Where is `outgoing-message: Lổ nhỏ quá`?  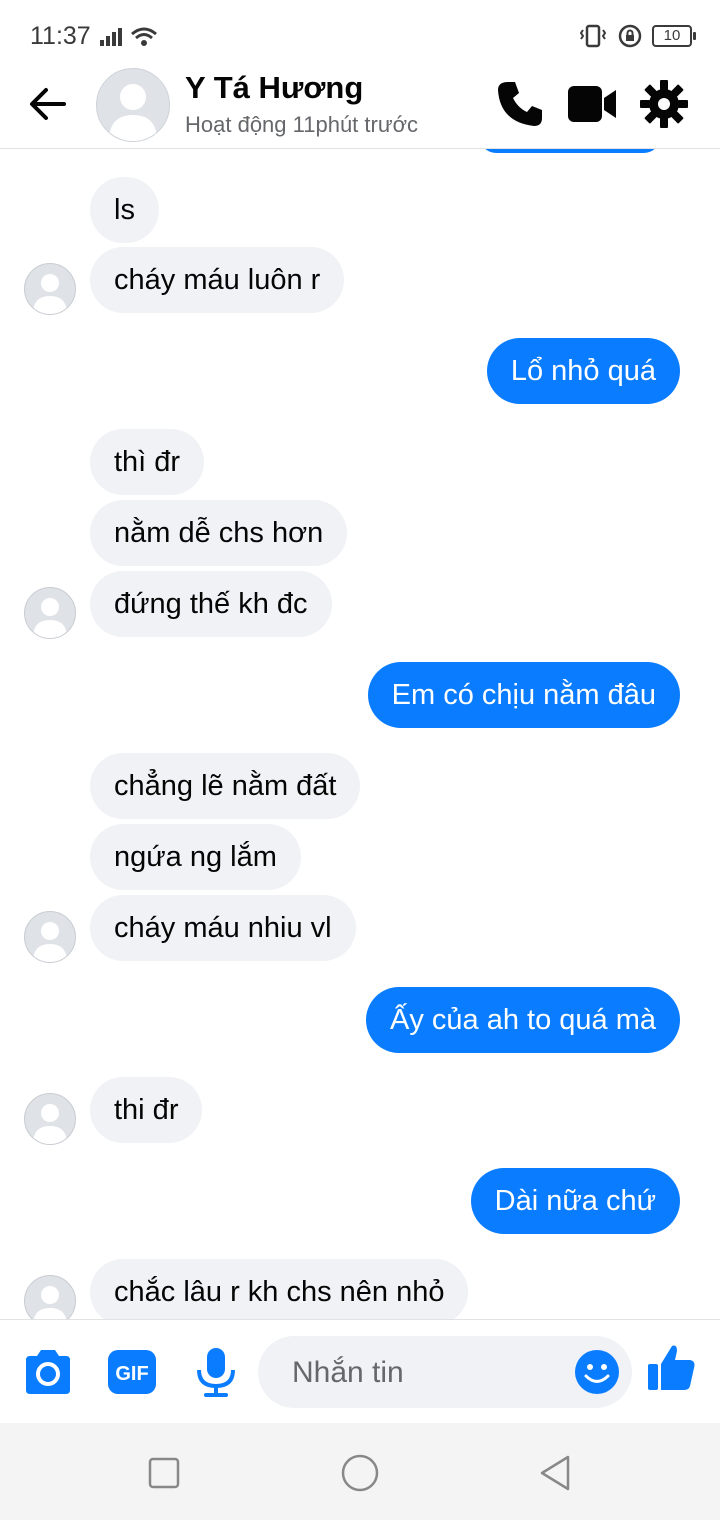
outgoing-message: Lổ nhỏ quá is located at coordinates (583, 371).